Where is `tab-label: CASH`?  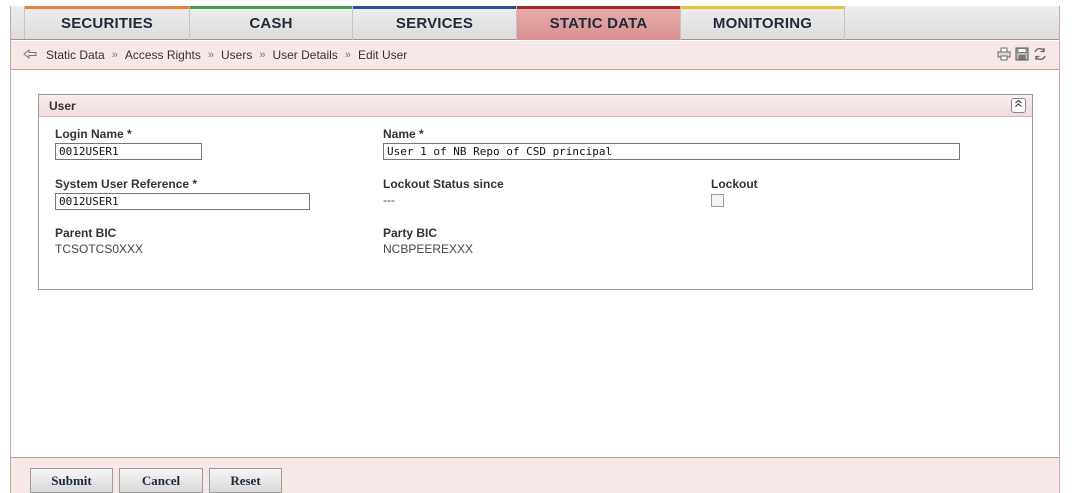
tab-label: CASH is located at coordinates (271, 23).